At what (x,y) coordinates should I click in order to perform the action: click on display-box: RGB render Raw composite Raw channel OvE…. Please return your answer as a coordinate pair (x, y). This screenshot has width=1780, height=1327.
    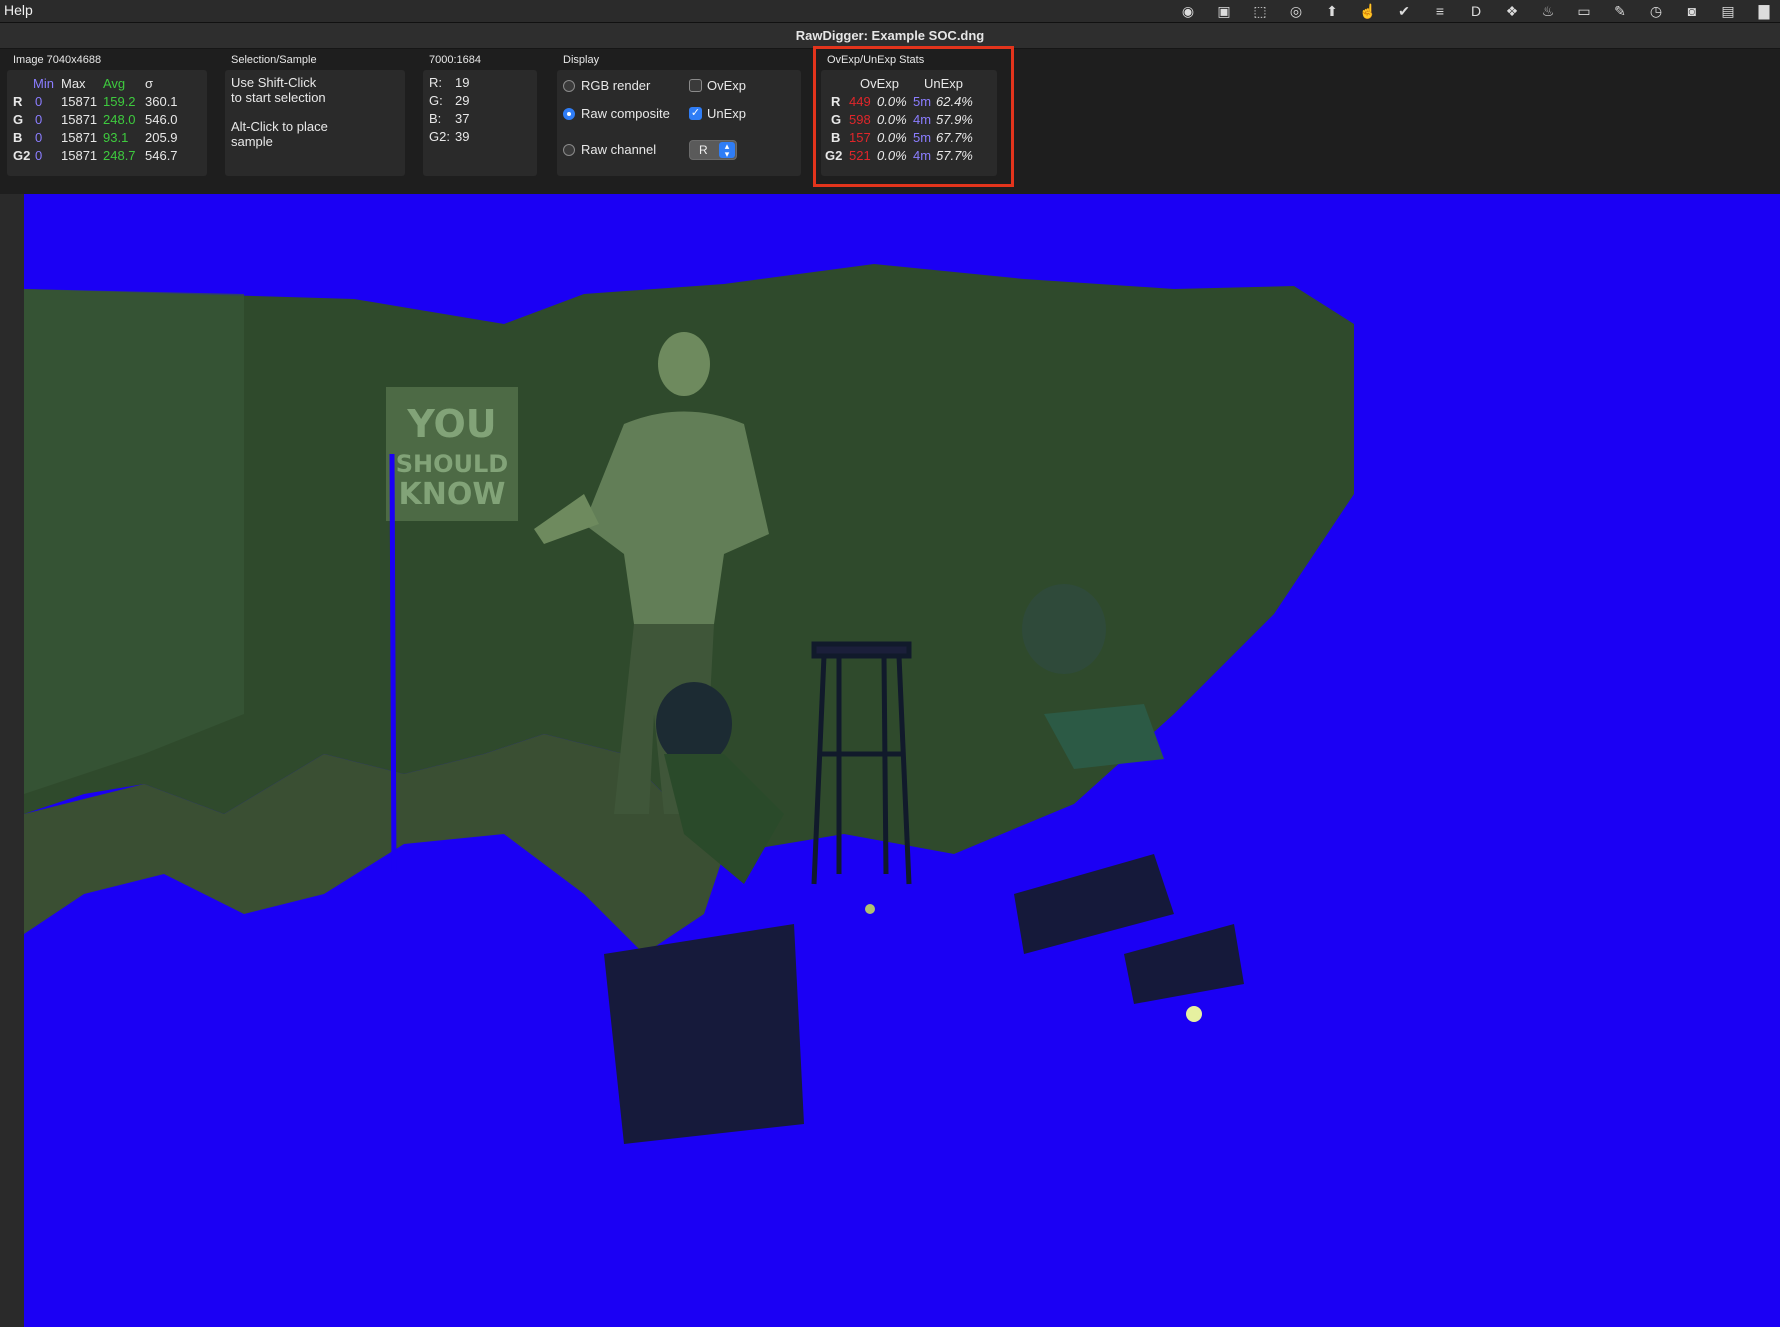
    Looking at the image, I should click on (679, 123).